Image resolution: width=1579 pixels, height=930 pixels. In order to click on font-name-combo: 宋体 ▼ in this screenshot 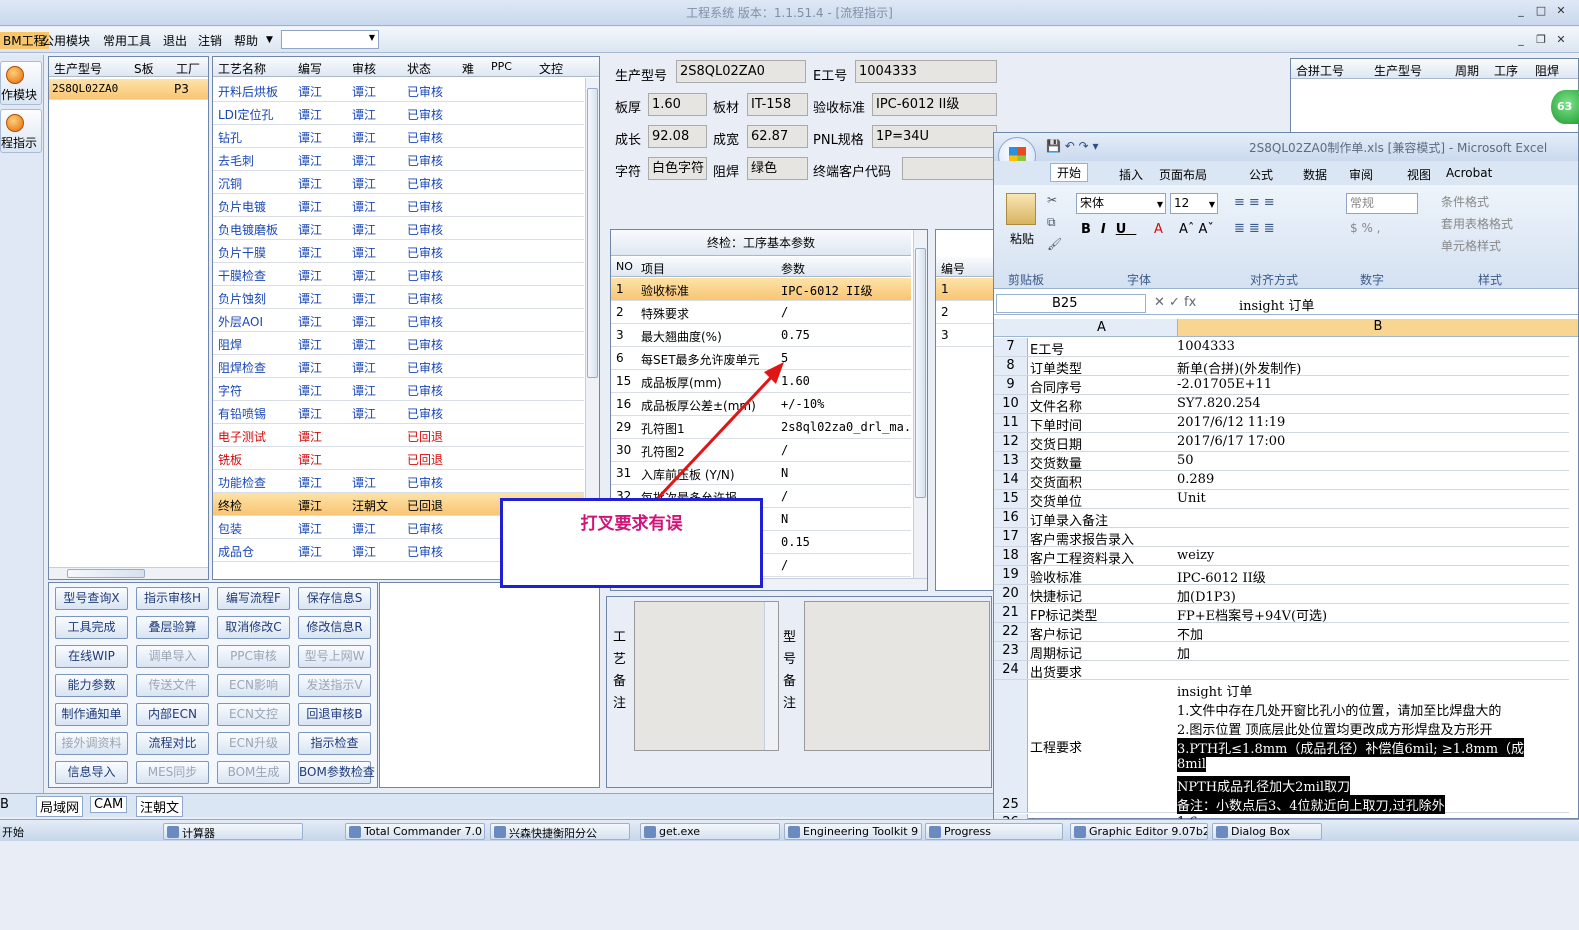, I will do `click(1121, 203)`.